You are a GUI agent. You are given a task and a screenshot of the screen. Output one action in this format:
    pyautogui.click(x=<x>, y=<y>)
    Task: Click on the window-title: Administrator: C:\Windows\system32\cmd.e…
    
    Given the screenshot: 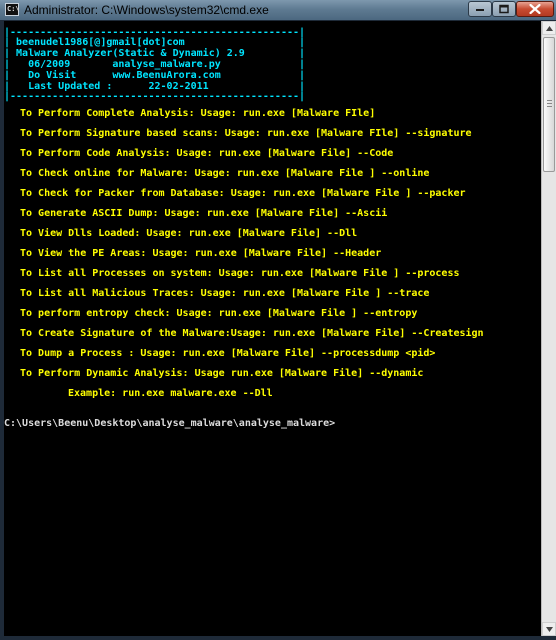 What is the action you would take?
    pyautogui.click(x=146, y=10)
    